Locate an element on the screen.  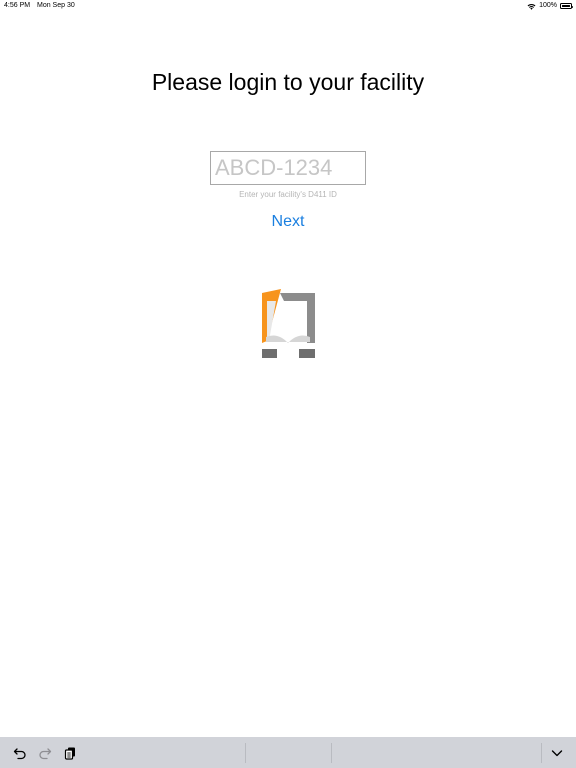
status-indicators: 100% is located at coordinates (550, 6).